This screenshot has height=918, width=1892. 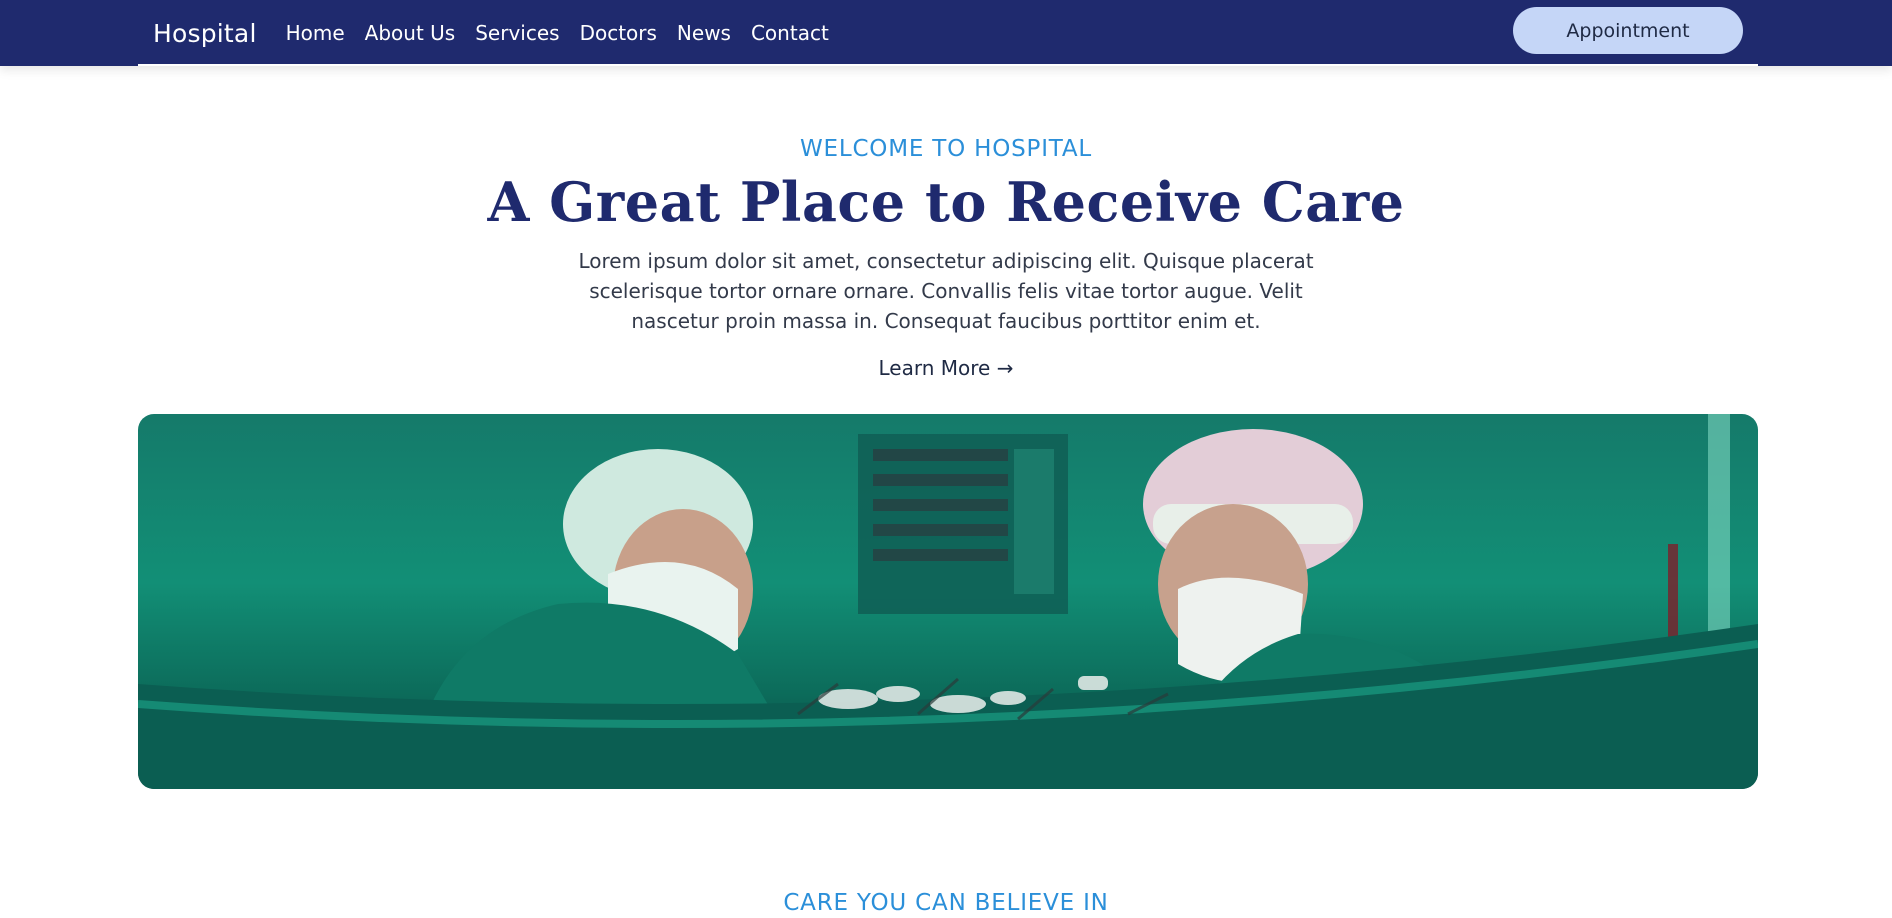 I want to click on nav-link-doctors: Doctors, so click(x=618, y=33).